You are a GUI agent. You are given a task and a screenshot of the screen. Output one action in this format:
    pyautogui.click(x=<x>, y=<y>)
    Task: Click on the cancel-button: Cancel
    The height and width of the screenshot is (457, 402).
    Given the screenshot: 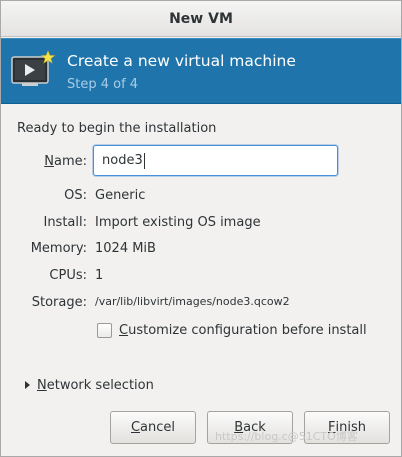 What is the action you would take?
    pyautogui.click(x=153, y=427)
    